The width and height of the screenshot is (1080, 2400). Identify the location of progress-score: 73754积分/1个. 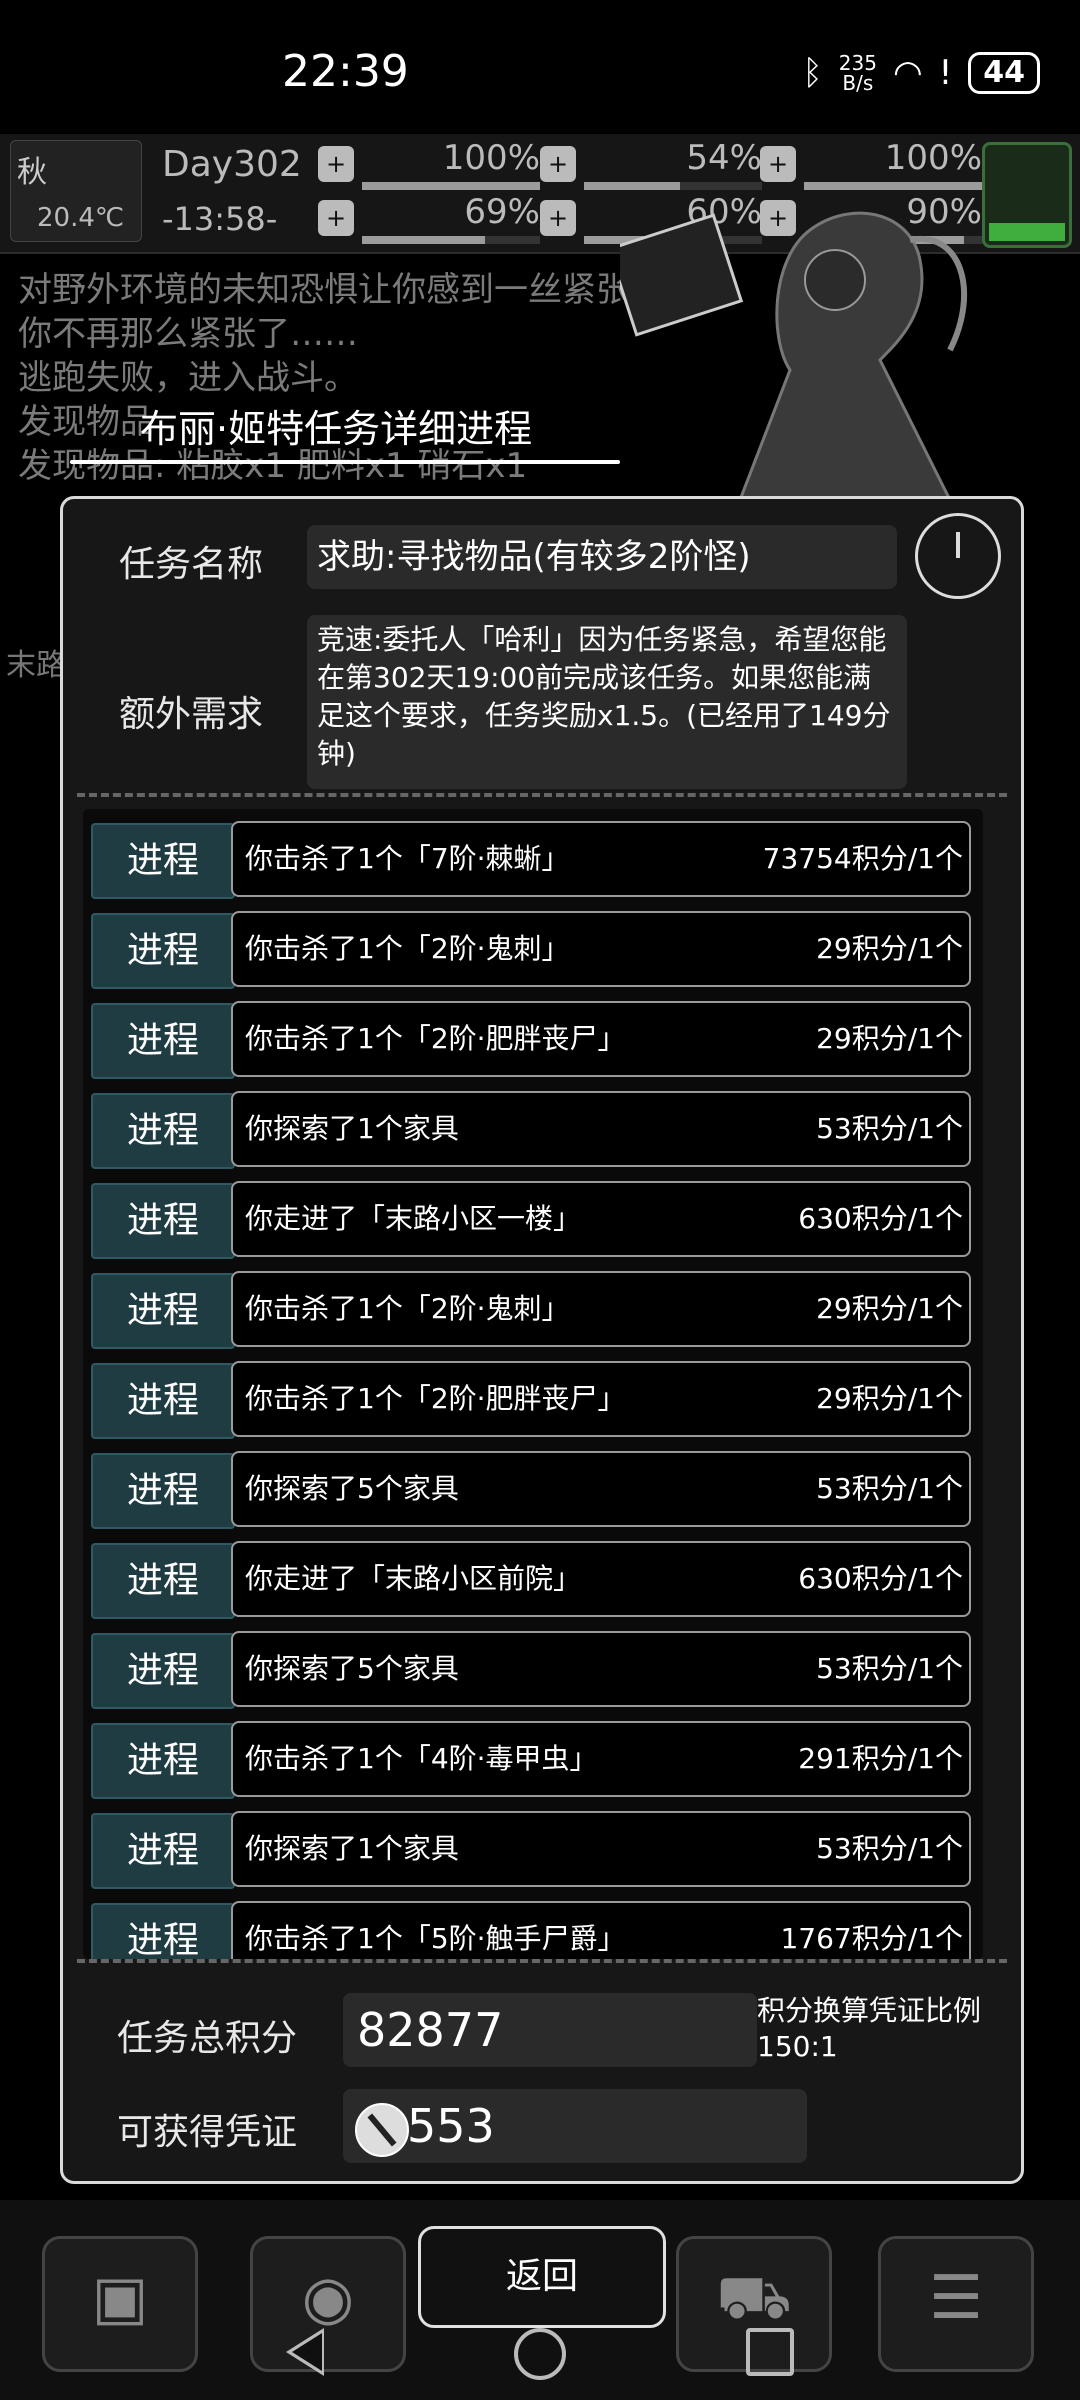
(862, 858).